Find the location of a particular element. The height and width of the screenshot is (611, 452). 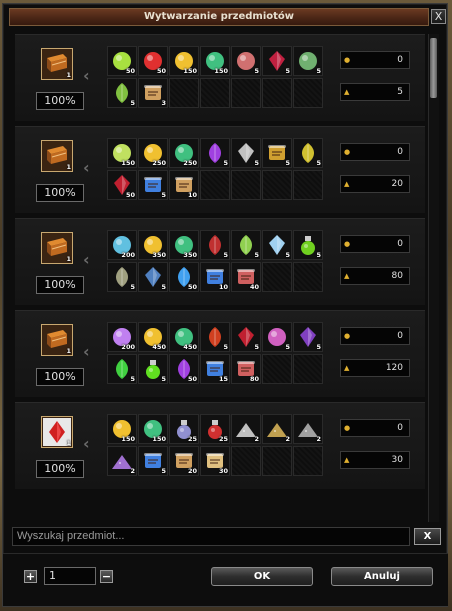

recipe-row: 1 ‹ 100% 50 50 150 150 5 5 5 5 3 ● 0 ▲ 5 is located at coordinates (220, 77).